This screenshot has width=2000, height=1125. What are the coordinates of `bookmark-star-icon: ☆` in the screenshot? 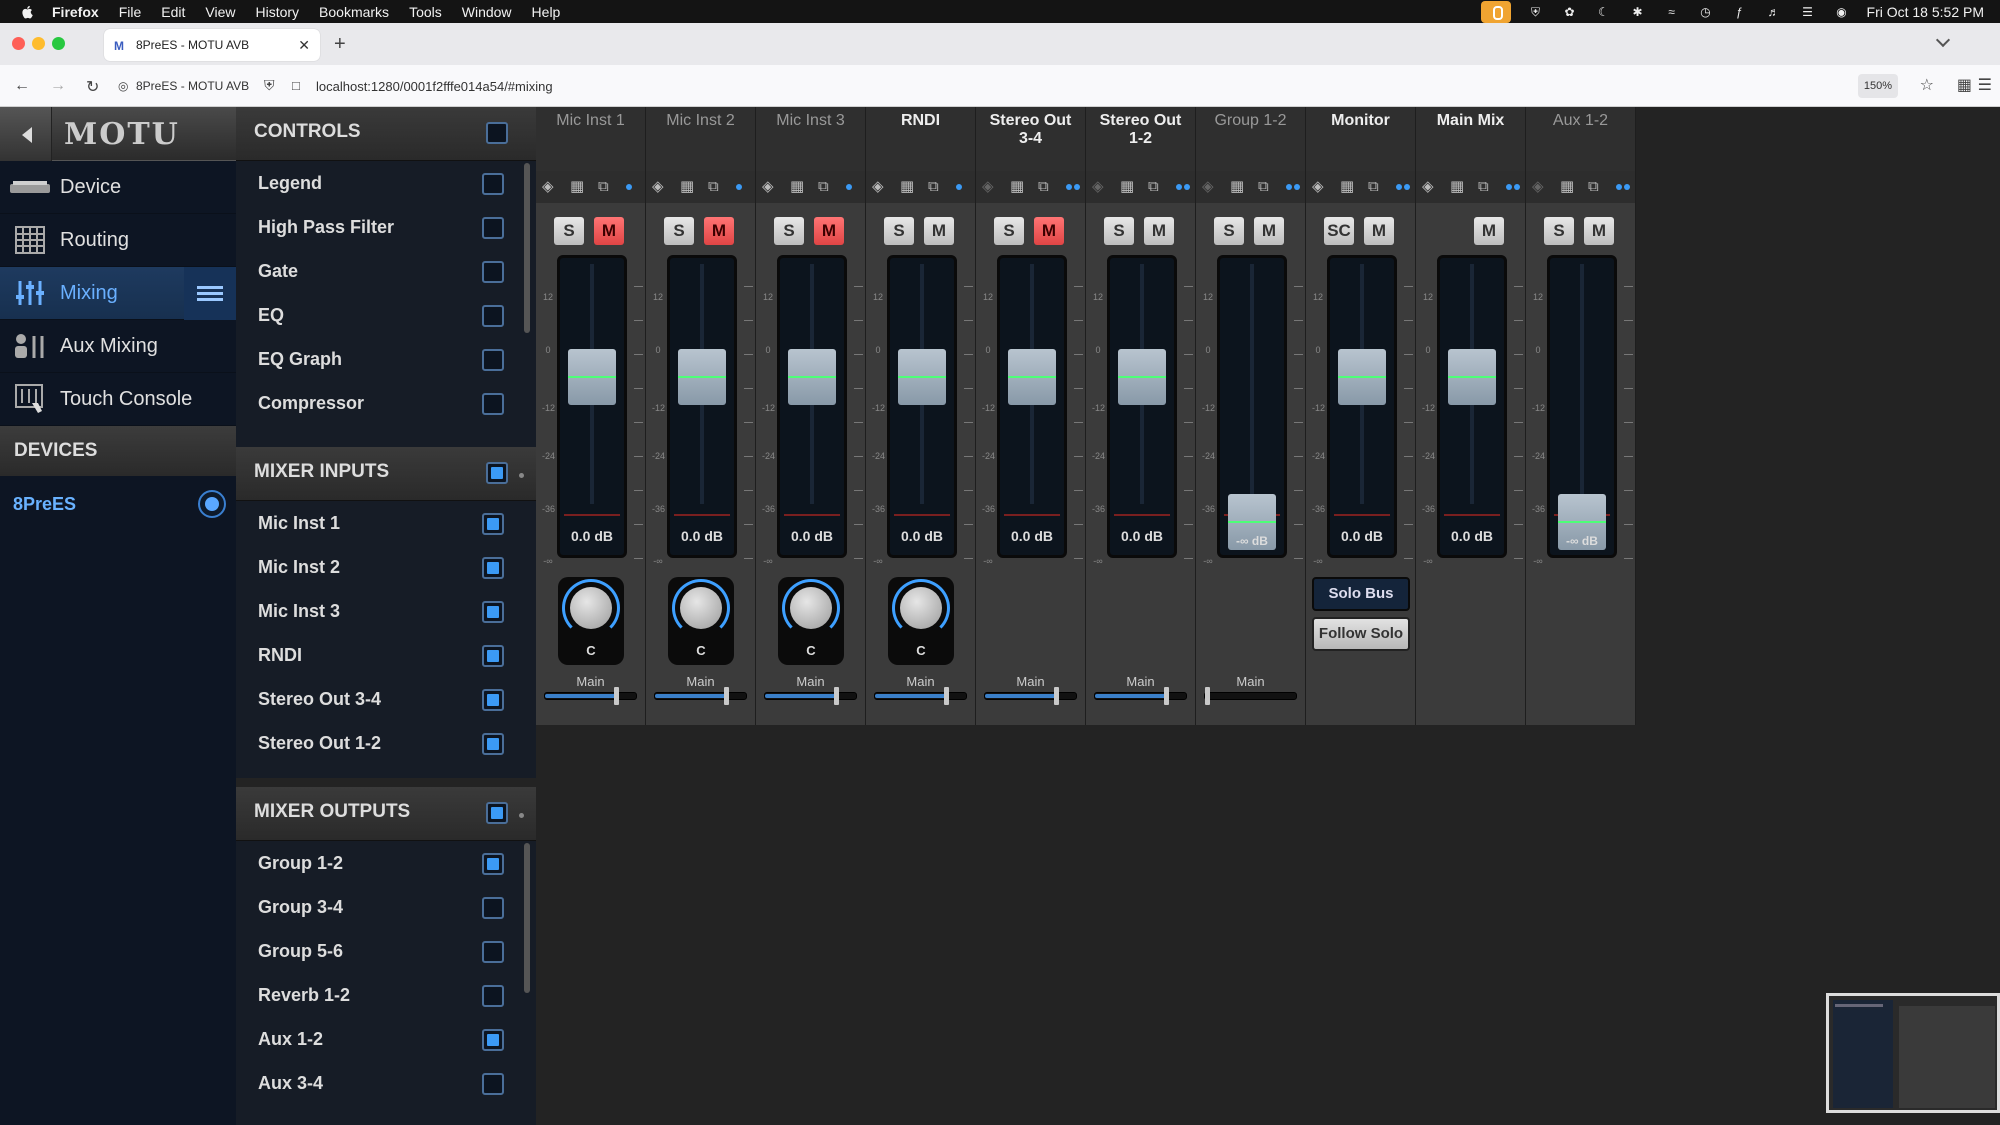 It's located at (1927, 85).